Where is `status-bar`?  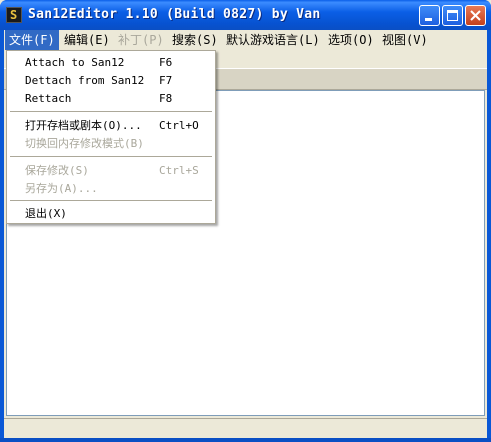
status-bar is located at coordinates (245, 427).